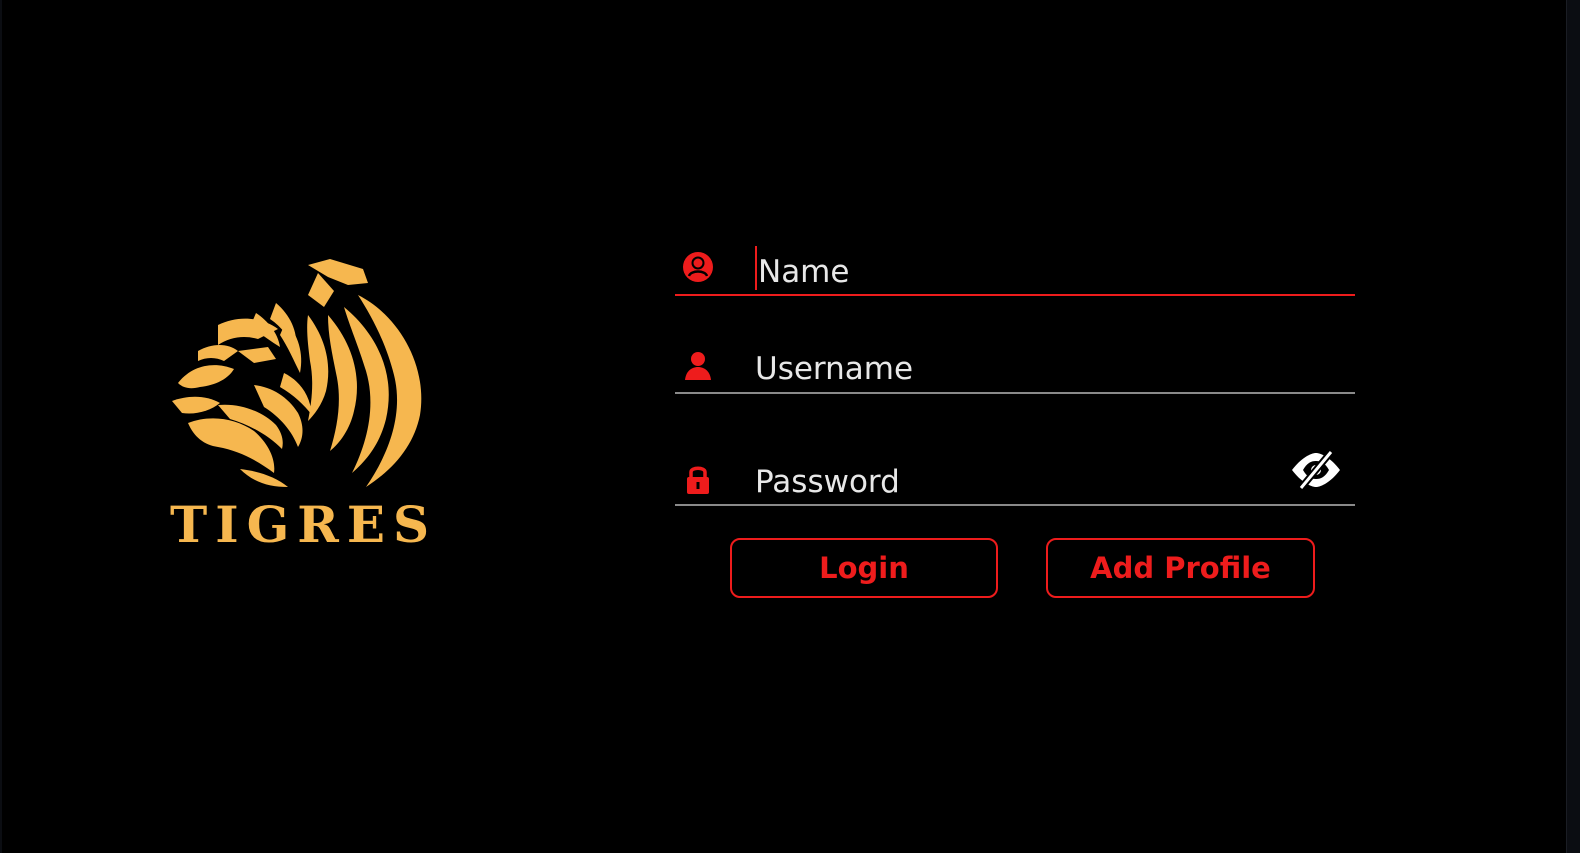  What do you see at coordinates (804, 272) in the screenshot?
I see `name-placeholder: Name` at bounding box center [804, 272].